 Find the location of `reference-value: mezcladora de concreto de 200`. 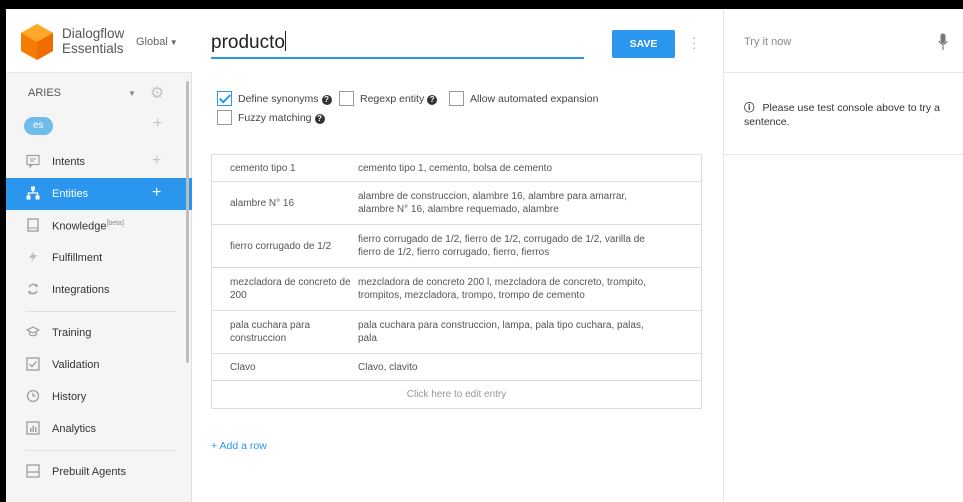

reference-value: mezcladora de concreto de 200 is located at coordinates (292, 289).